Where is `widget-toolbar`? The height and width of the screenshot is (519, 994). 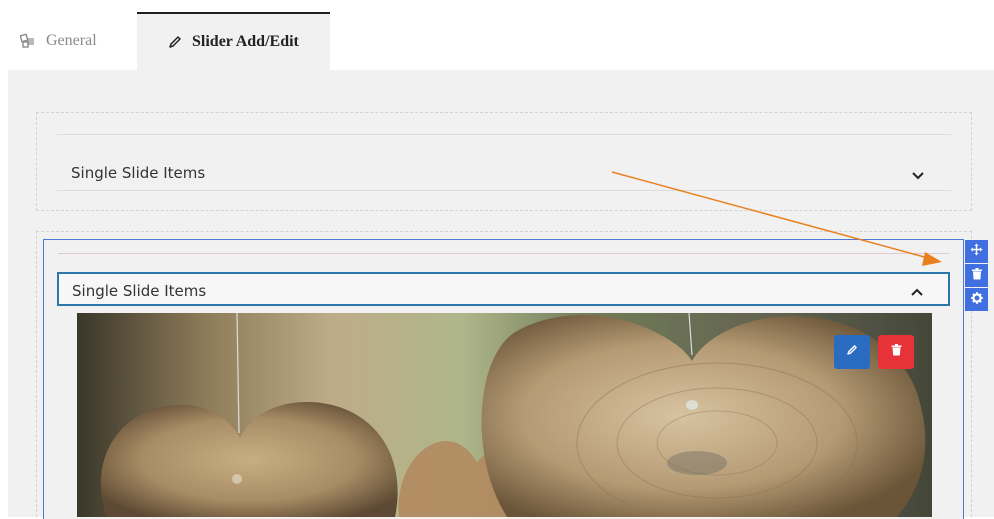
widget-toolbar is located at coordinates (976, 276).